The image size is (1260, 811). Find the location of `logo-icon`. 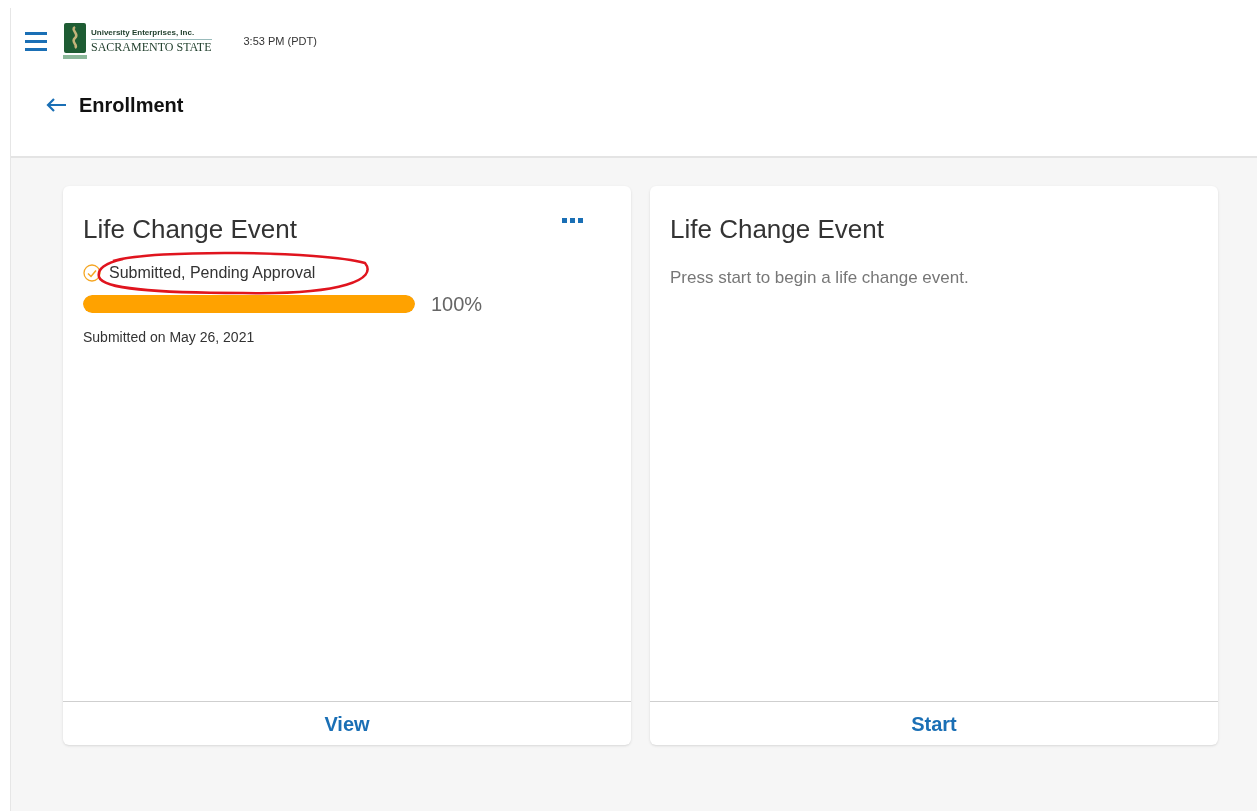

logo-icon is located at coordinates (75, 41).